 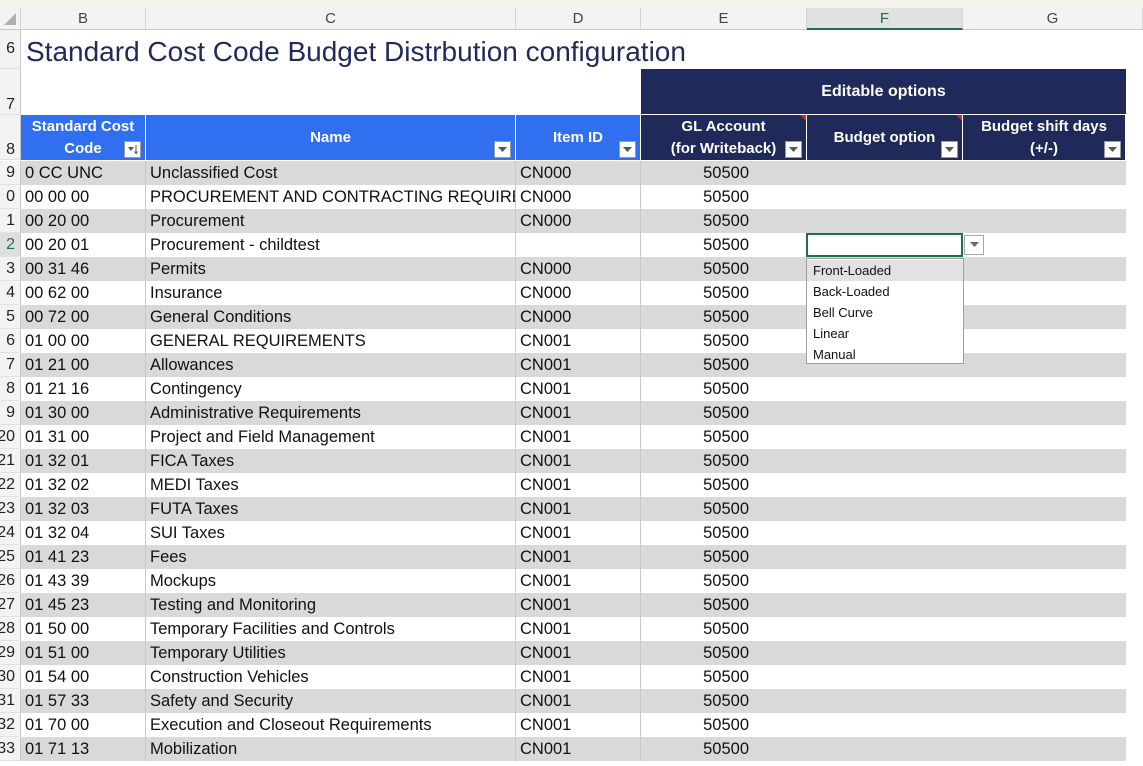 I want to click on dropdown-option: Linear, so click(x=885, y=333).